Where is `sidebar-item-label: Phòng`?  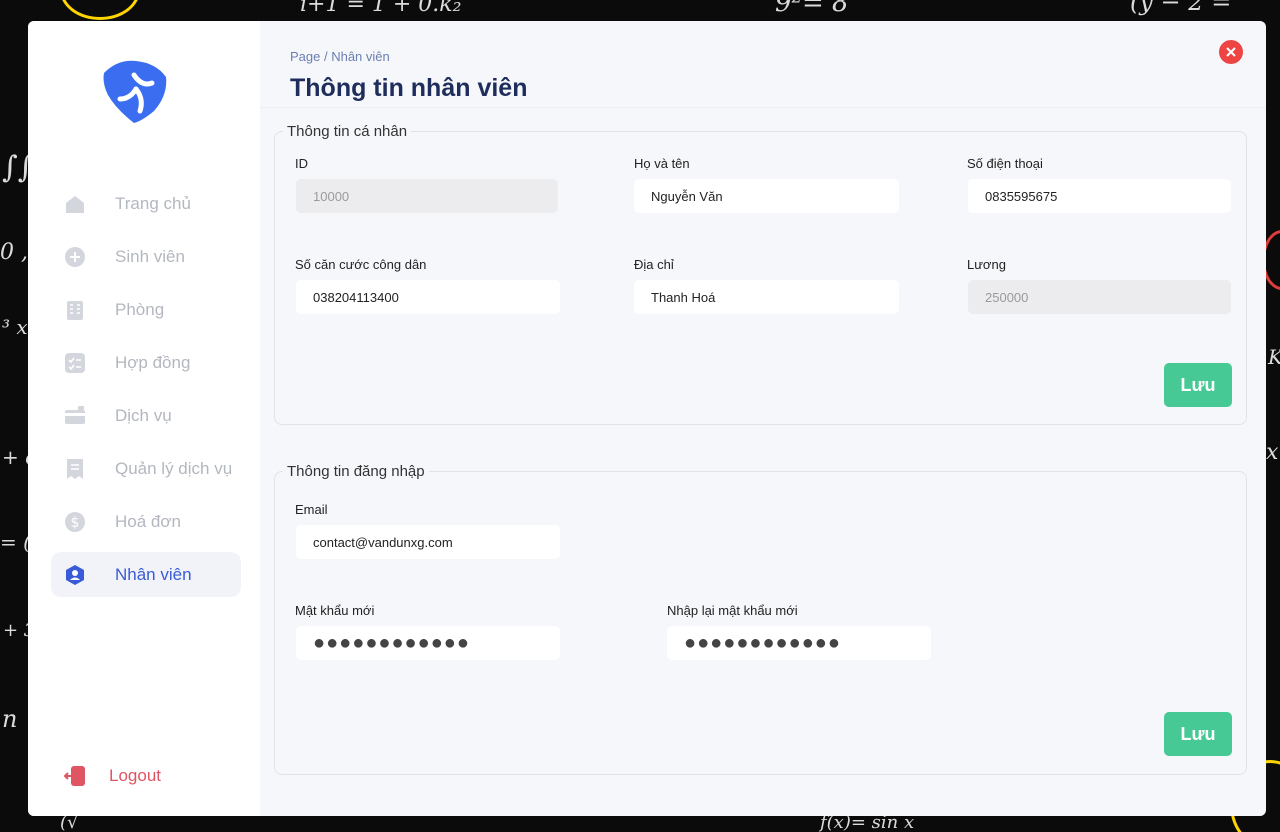 sidebar-item-label: Phòng is located at coordinates (140, 309).